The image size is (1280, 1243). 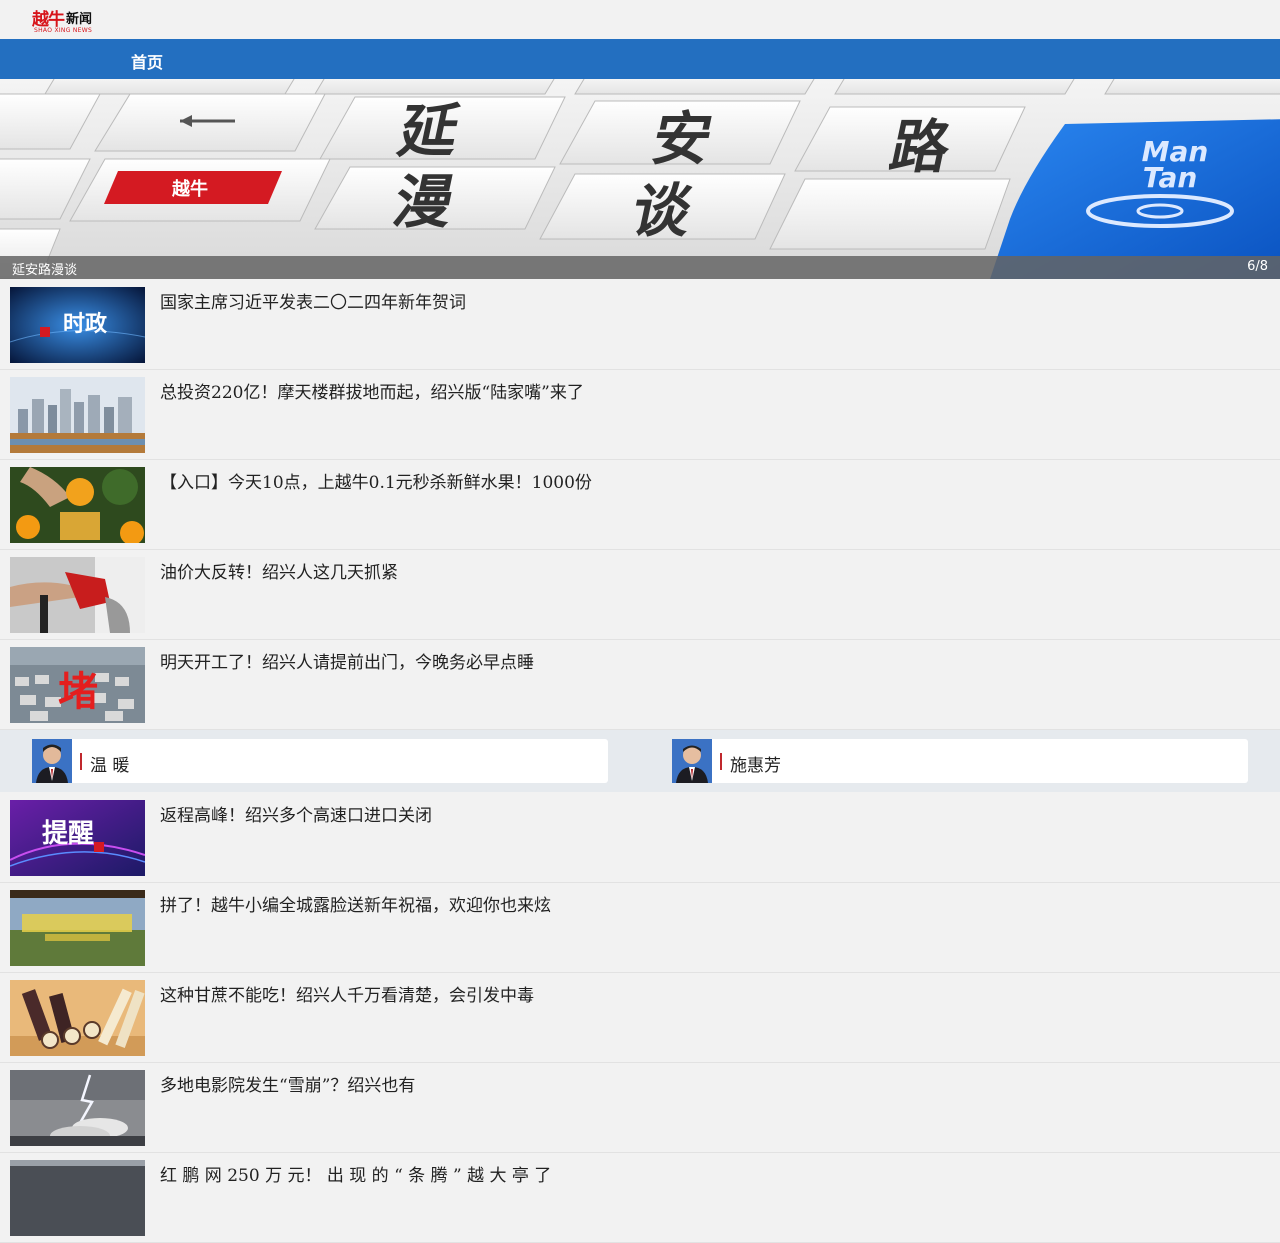 I want to click on news-title: 拼了！越牛小编全城露脸送新年祝福，欢迎你也来炫, so click(x=355, y=906).